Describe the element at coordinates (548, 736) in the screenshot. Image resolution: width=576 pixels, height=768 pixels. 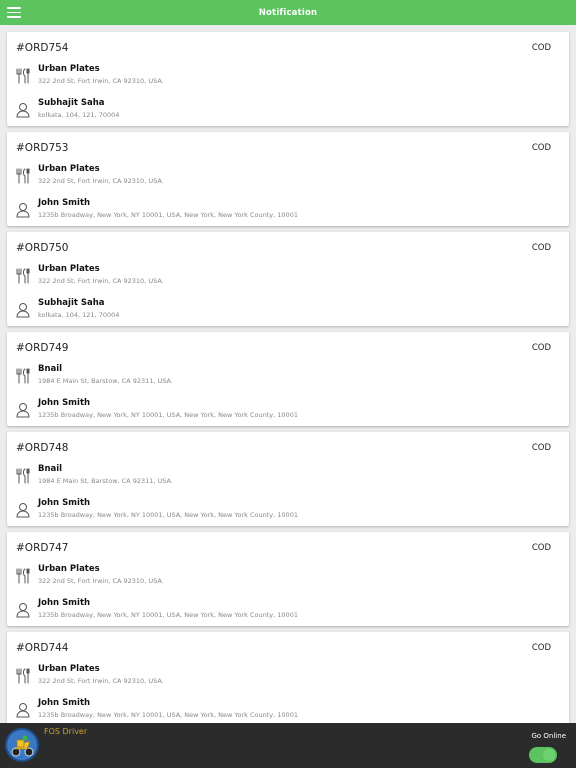
I see `go-online-label: Go Online` at that location.